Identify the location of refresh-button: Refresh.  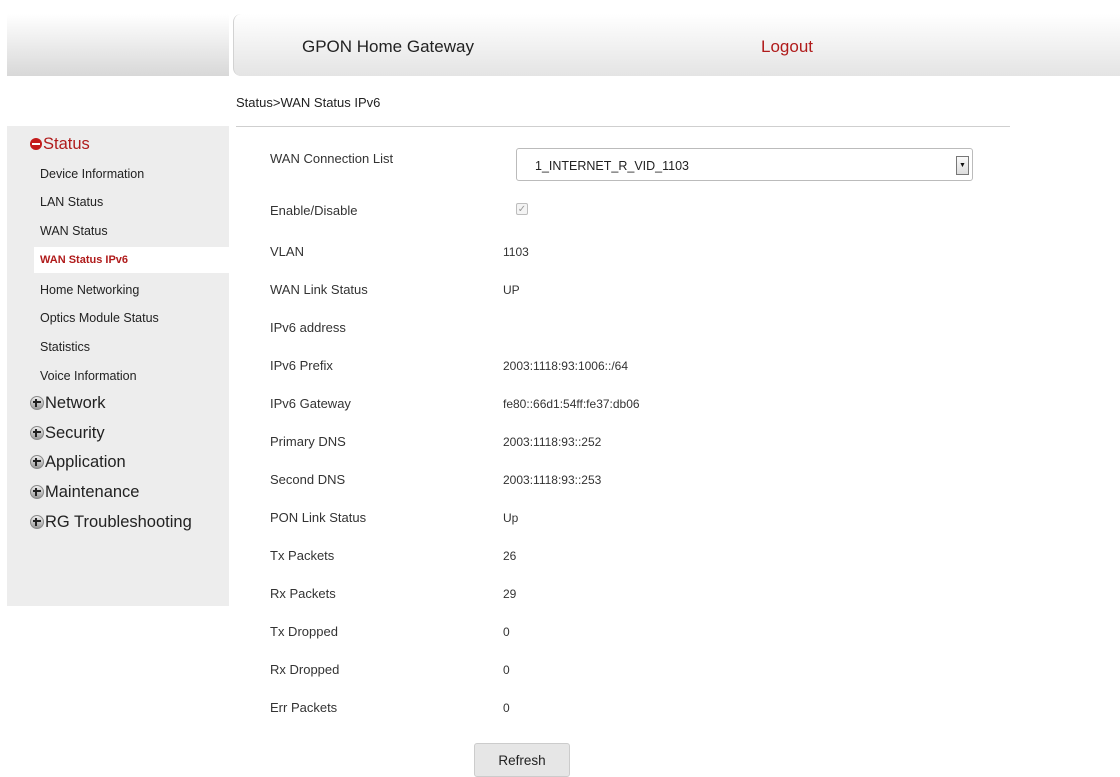
(522, 760).